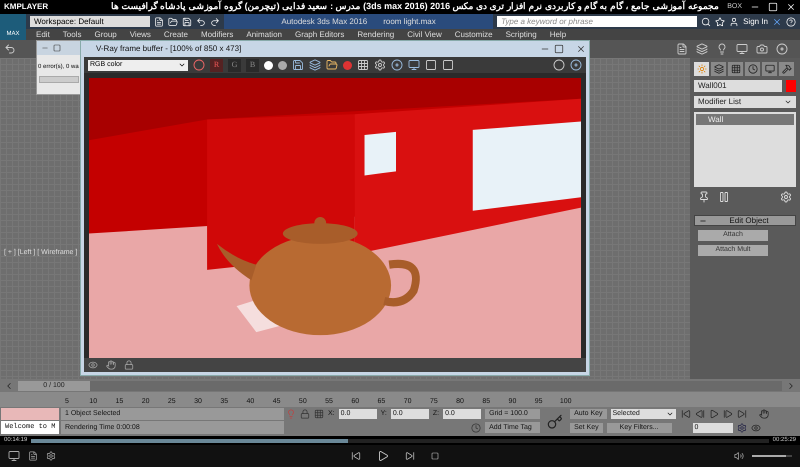  I want to click on display-icon, so click(414, 65).